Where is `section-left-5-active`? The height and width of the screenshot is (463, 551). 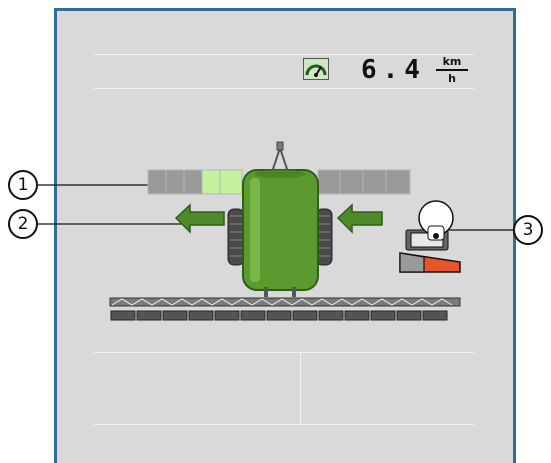
section-left-5-active is located at coordinates (231, 182).